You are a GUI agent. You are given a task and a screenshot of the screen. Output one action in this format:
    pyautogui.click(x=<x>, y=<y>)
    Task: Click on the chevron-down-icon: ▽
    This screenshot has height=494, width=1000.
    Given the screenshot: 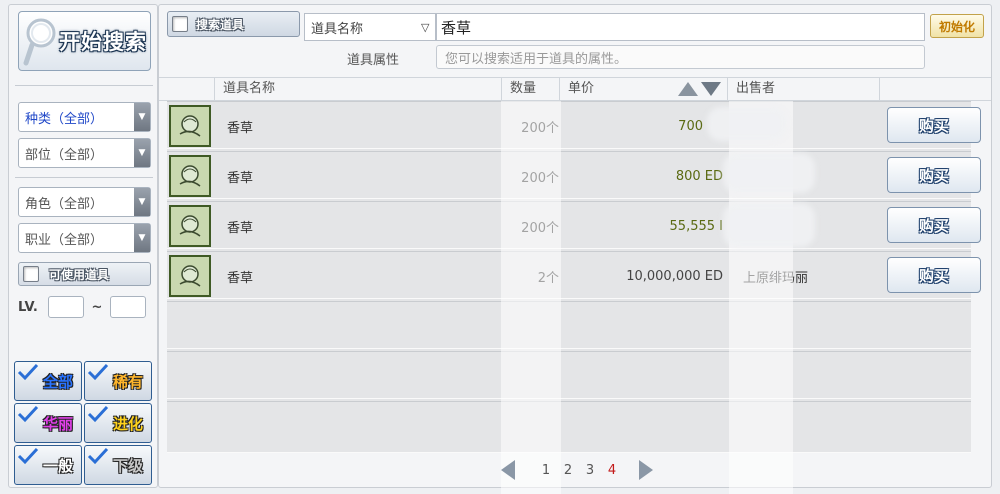 What is the action you would take?
    pyautogui.click(x=425, y=27)
    